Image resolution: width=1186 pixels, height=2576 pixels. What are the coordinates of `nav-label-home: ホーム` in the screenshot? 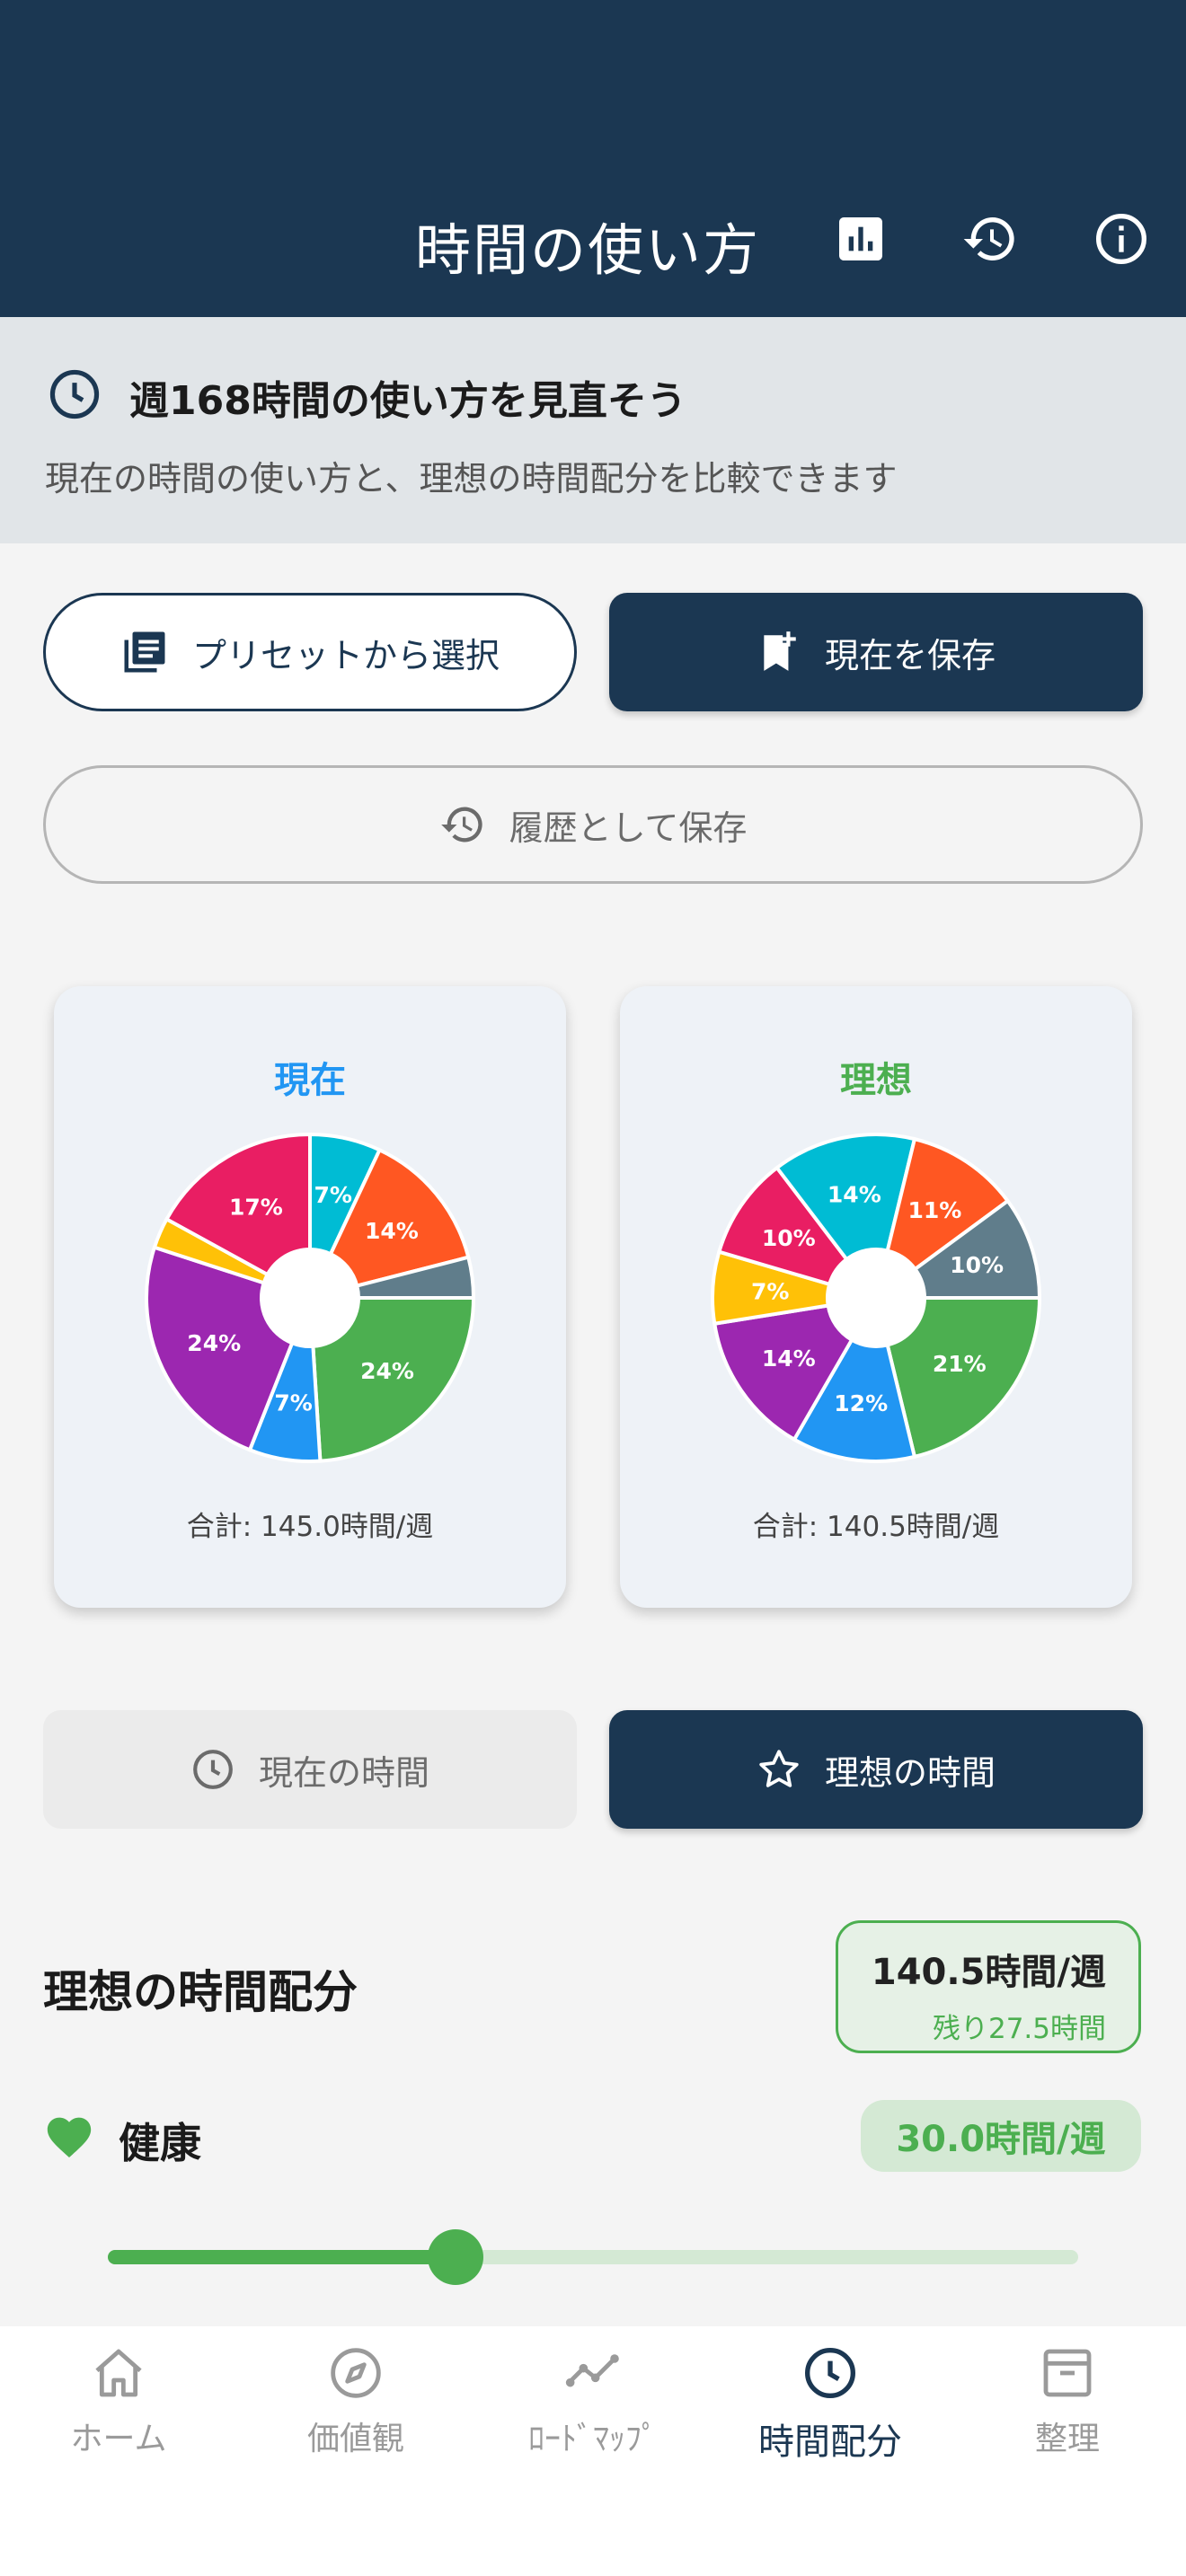 It's located at (118, 2439).